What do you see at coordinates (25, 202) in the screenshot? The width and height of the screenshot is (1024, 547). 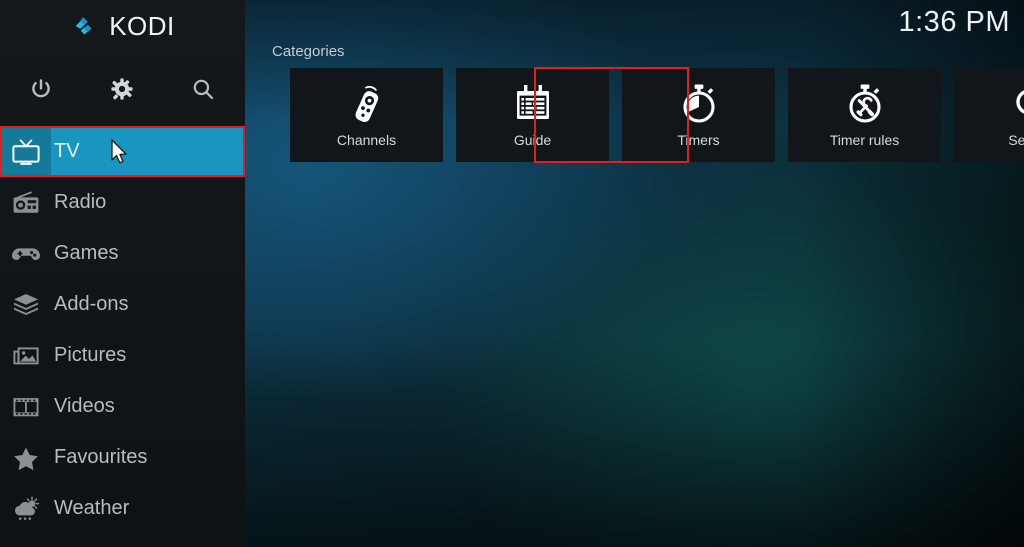 I see `radio-icon` at bounding box center [25, 202].